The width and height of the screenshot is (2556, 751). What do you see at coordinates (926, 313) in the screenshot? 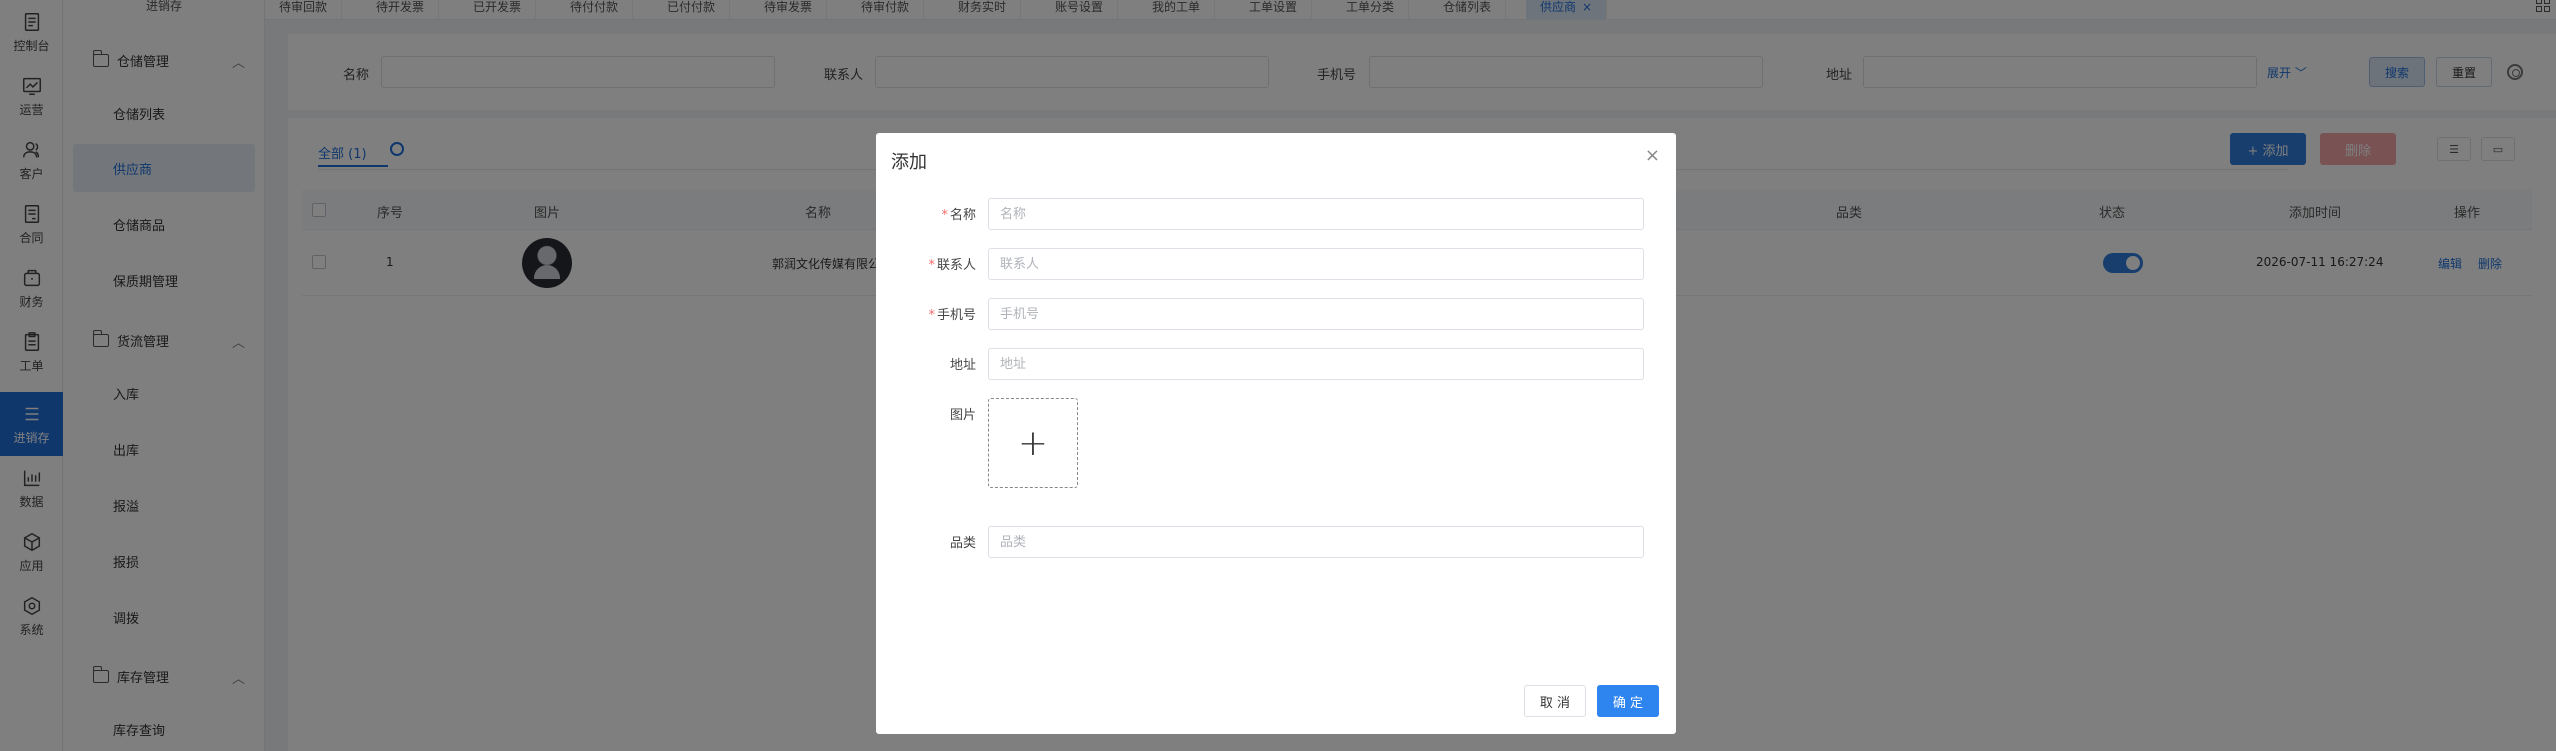
I see `label-phone: * 手机号` at bounding box center [926, 313].